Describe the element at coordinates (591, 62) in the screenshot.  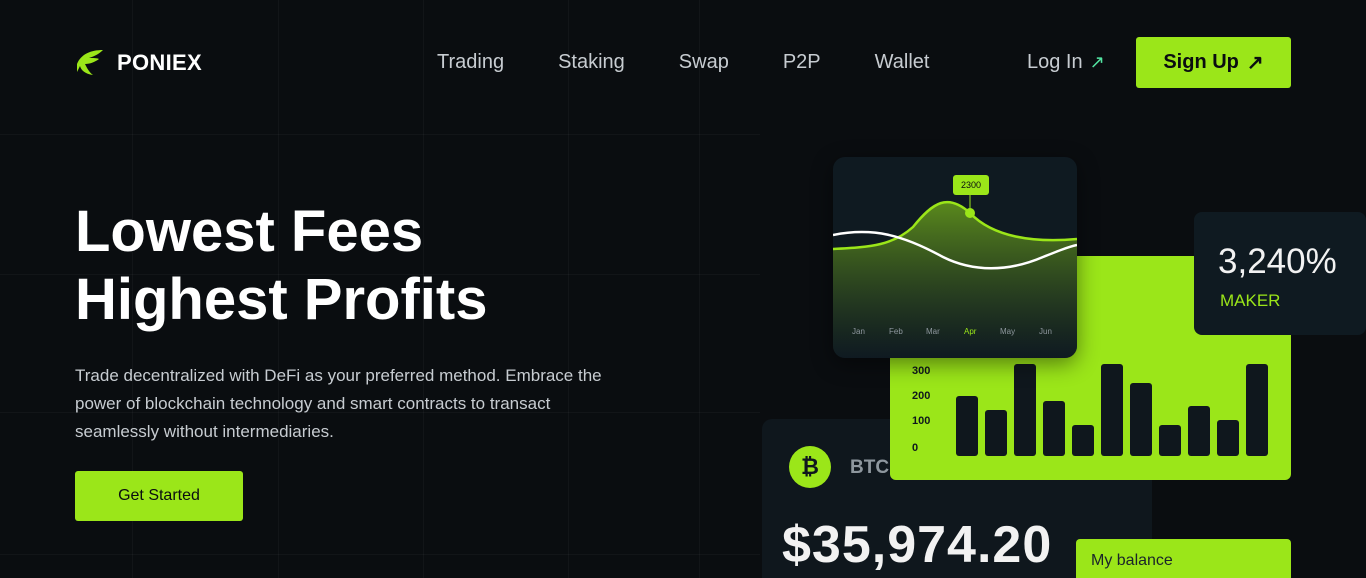
I see `nav-item-staking: Staking` at that location.